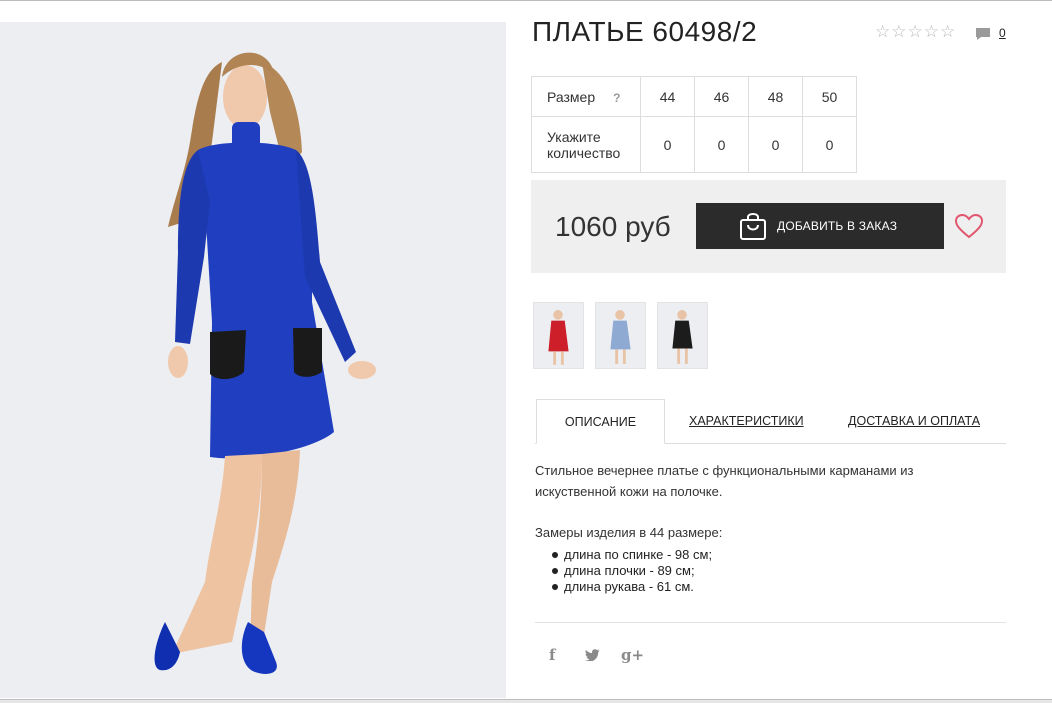  What do you see at coordinates (645, 31) in the screenshot?
I see `product-title: ПЛАТЬЕ 60498/2` at bounding box center [645, 31].